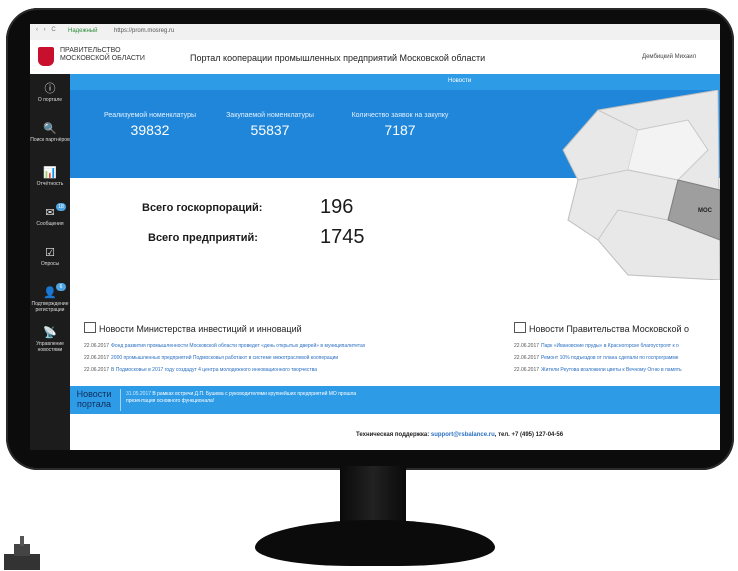  What do you see at coordinates (50, 89) in the screenshot?
I see `info-icon: ⓘ` at bounding box center [50, 89].